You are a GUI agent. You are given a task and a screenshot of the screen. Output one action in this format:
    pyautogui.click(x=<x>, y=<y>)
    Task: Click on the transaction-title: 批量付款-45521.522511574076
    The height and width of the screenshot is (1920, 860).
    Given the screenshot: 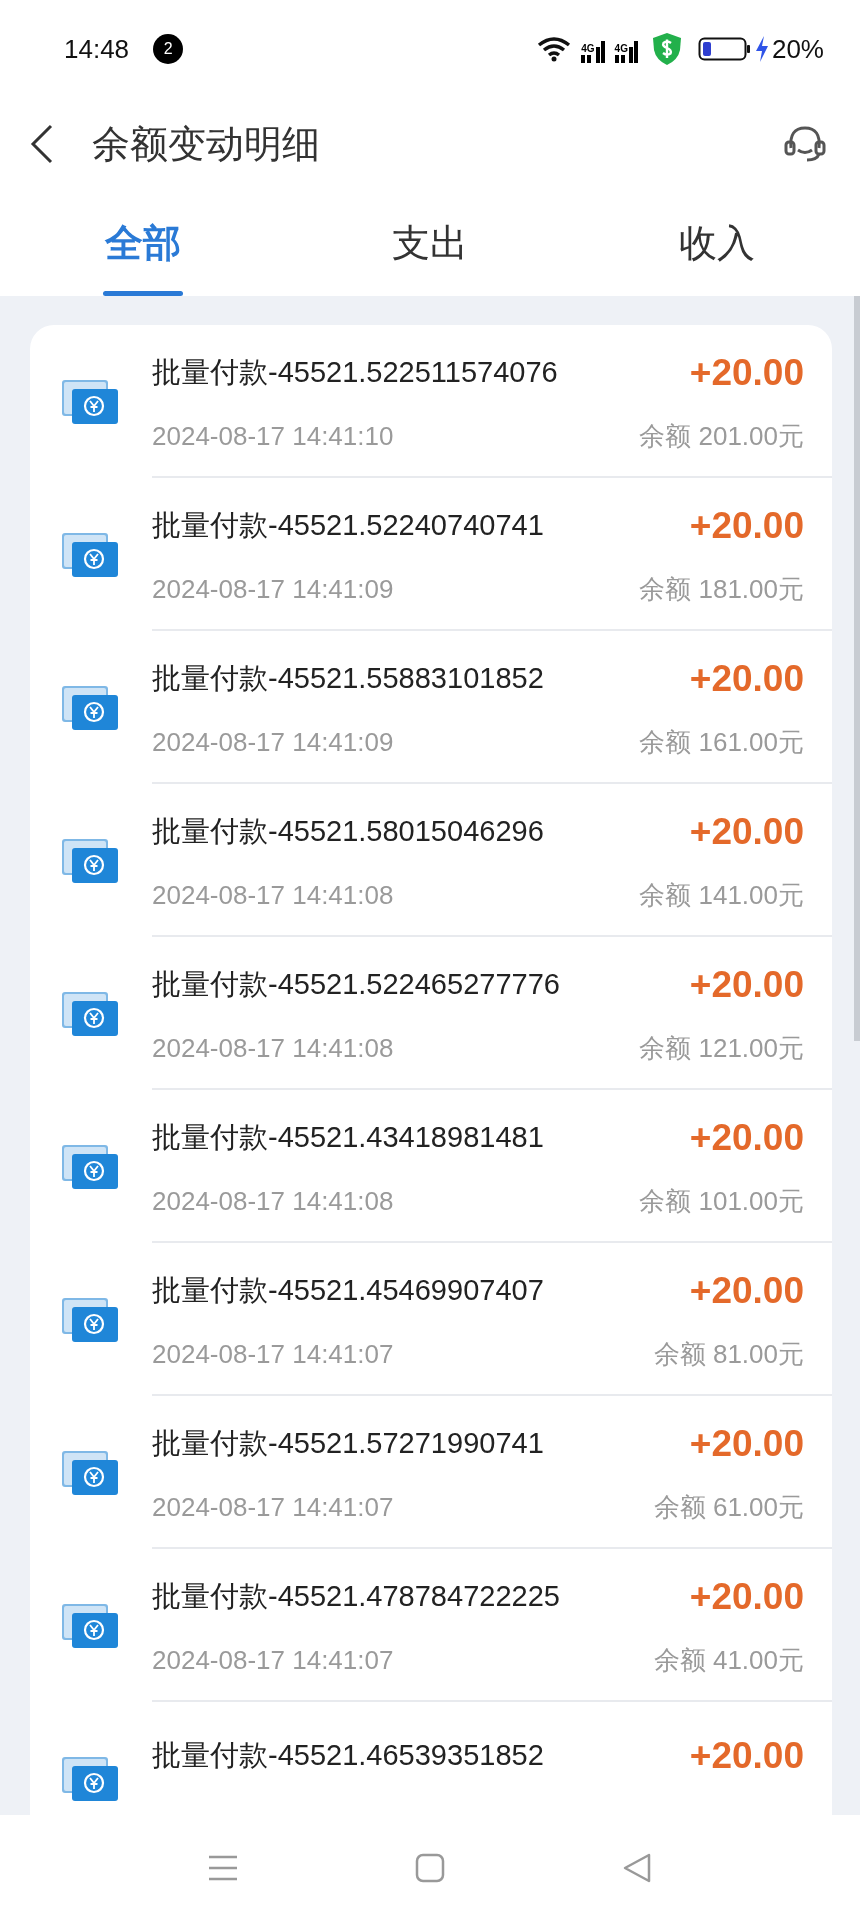 What is the action you would take?
    pyautogui.click(x=355, y=373)
    